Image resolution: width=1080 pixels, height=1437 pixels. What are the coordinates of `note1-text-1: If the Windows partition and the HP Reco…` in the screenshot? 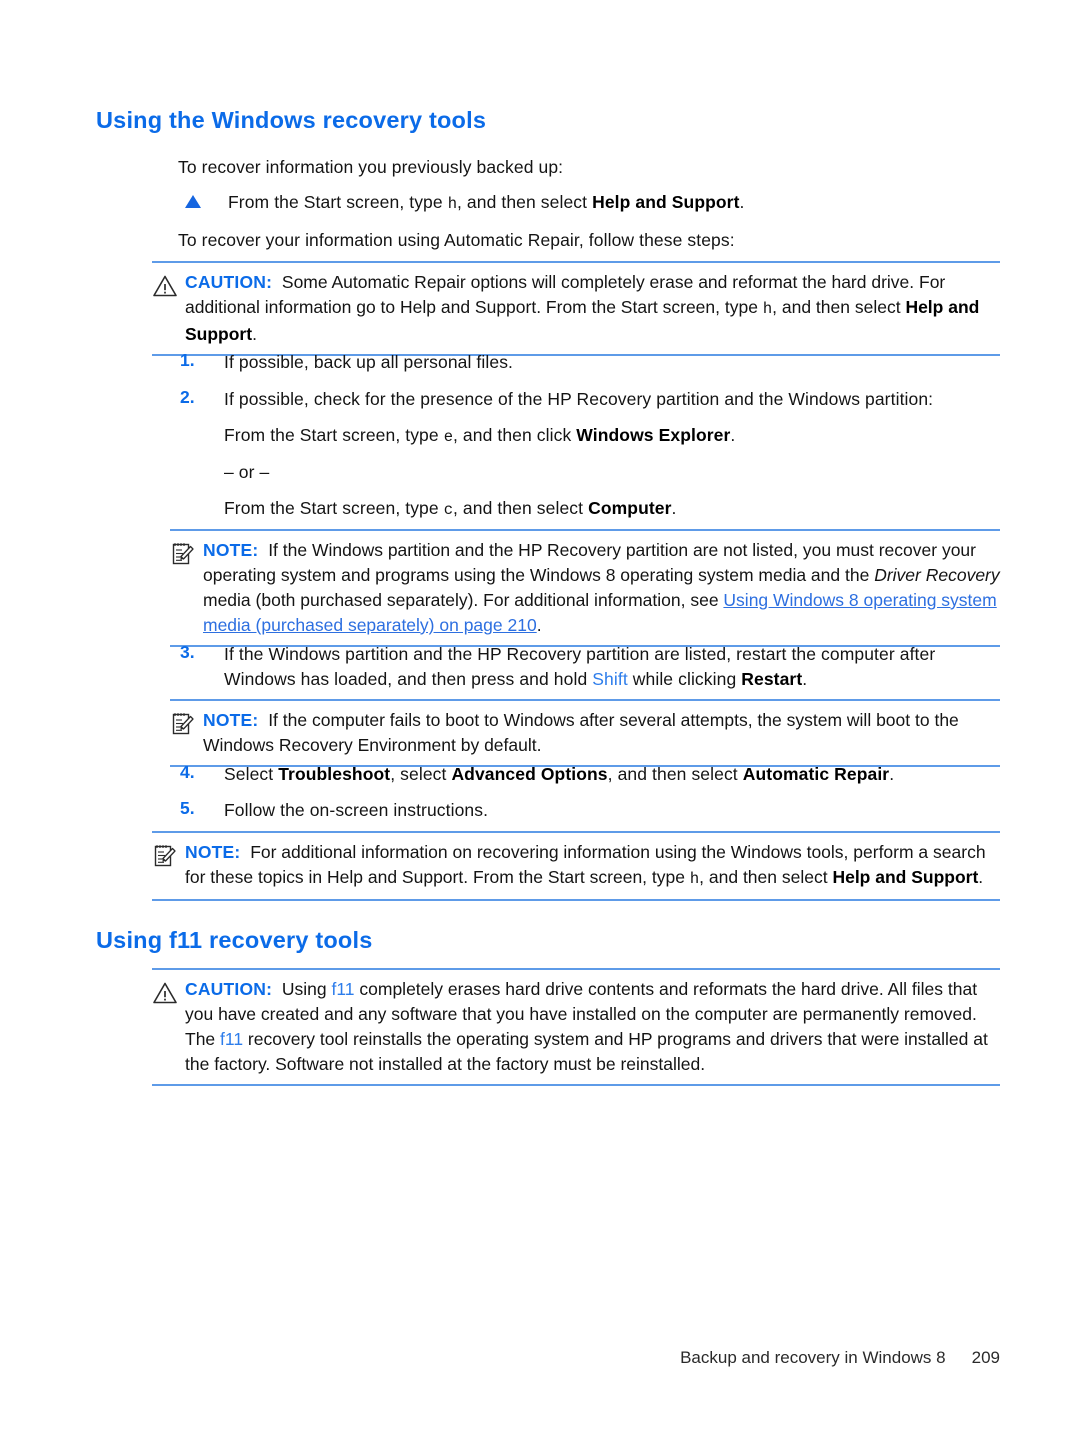 It's located at (589, 562).